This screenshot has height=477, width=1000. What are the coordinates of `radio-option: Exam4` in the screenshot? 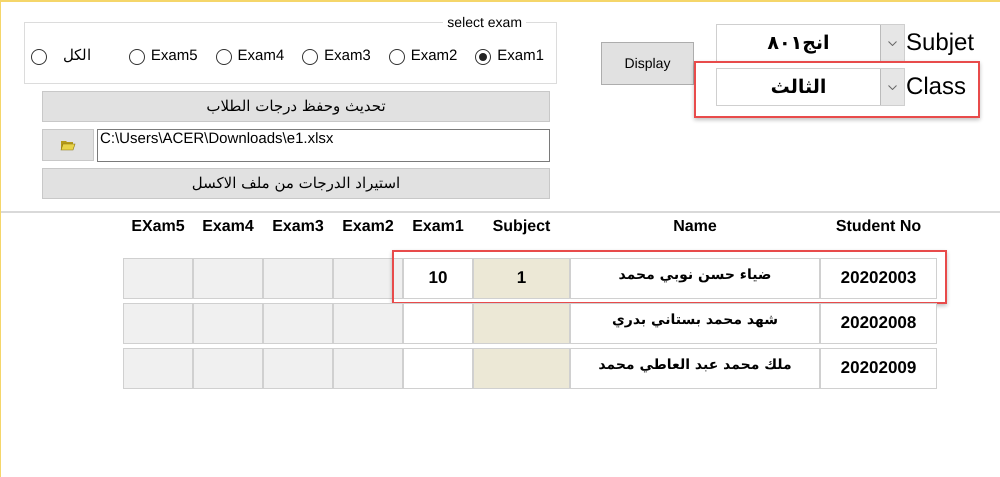 It's located at (250, 56).